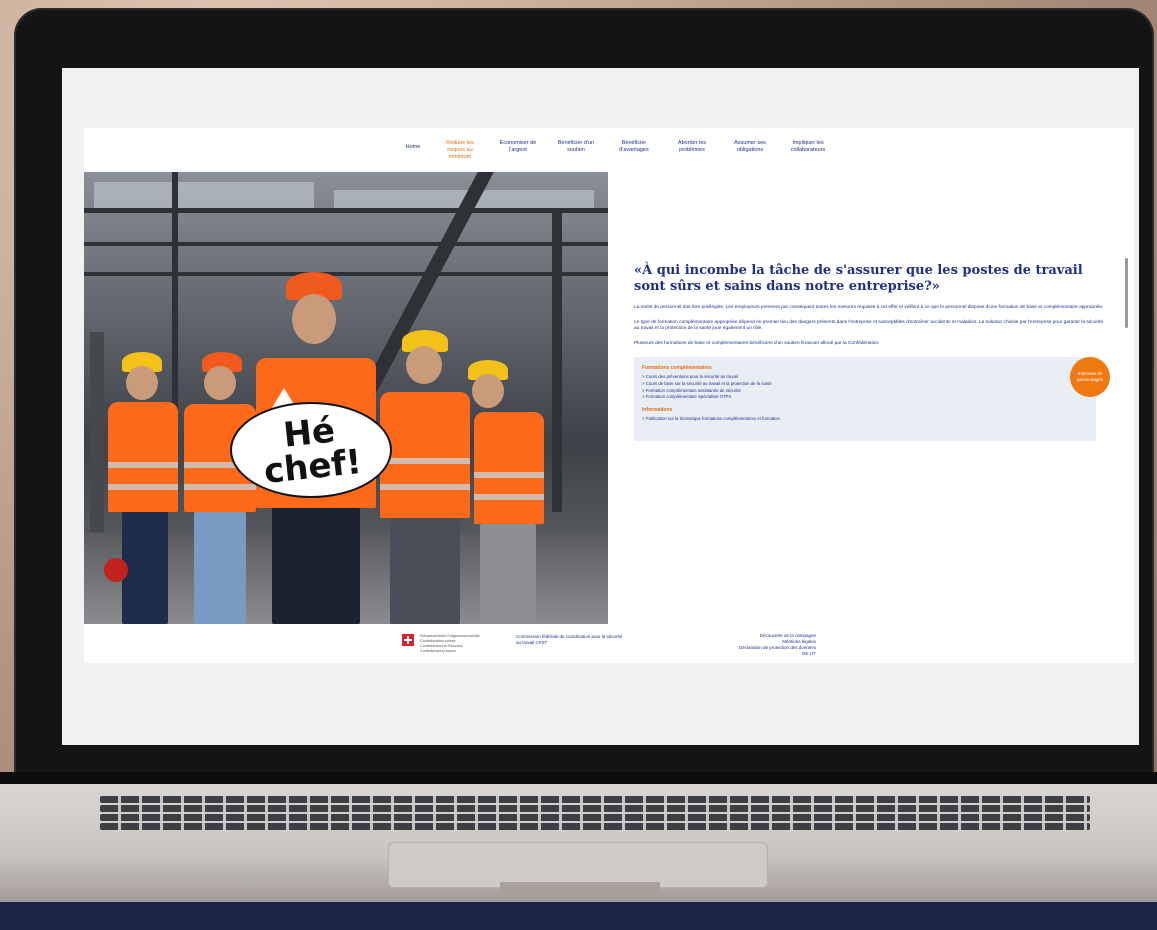 The height and width of the screenshot is (930, 1157). What do you see at coordinates (578, 916) in the screenshot?
I see `desk-edge` at bounding box center [578, 916].